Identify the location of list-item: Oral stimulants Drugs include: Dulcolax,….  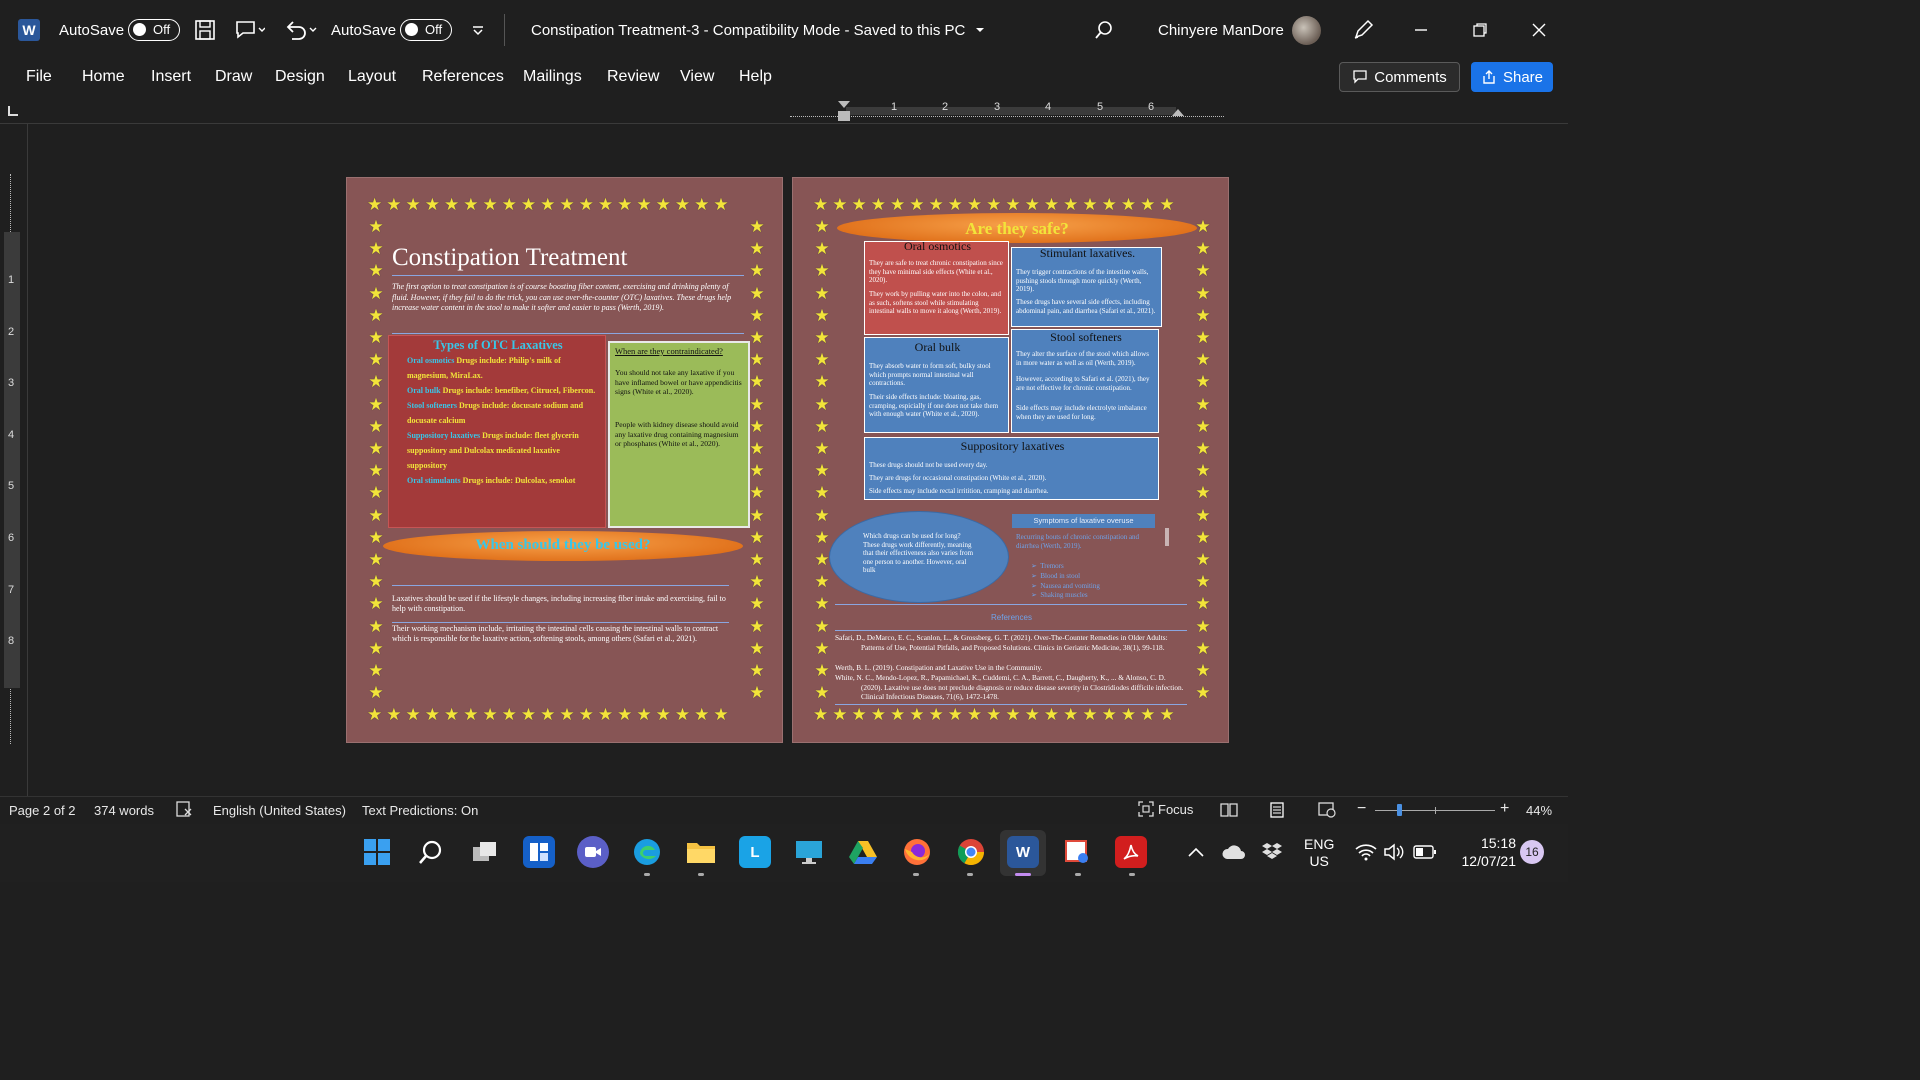
(491, 480).